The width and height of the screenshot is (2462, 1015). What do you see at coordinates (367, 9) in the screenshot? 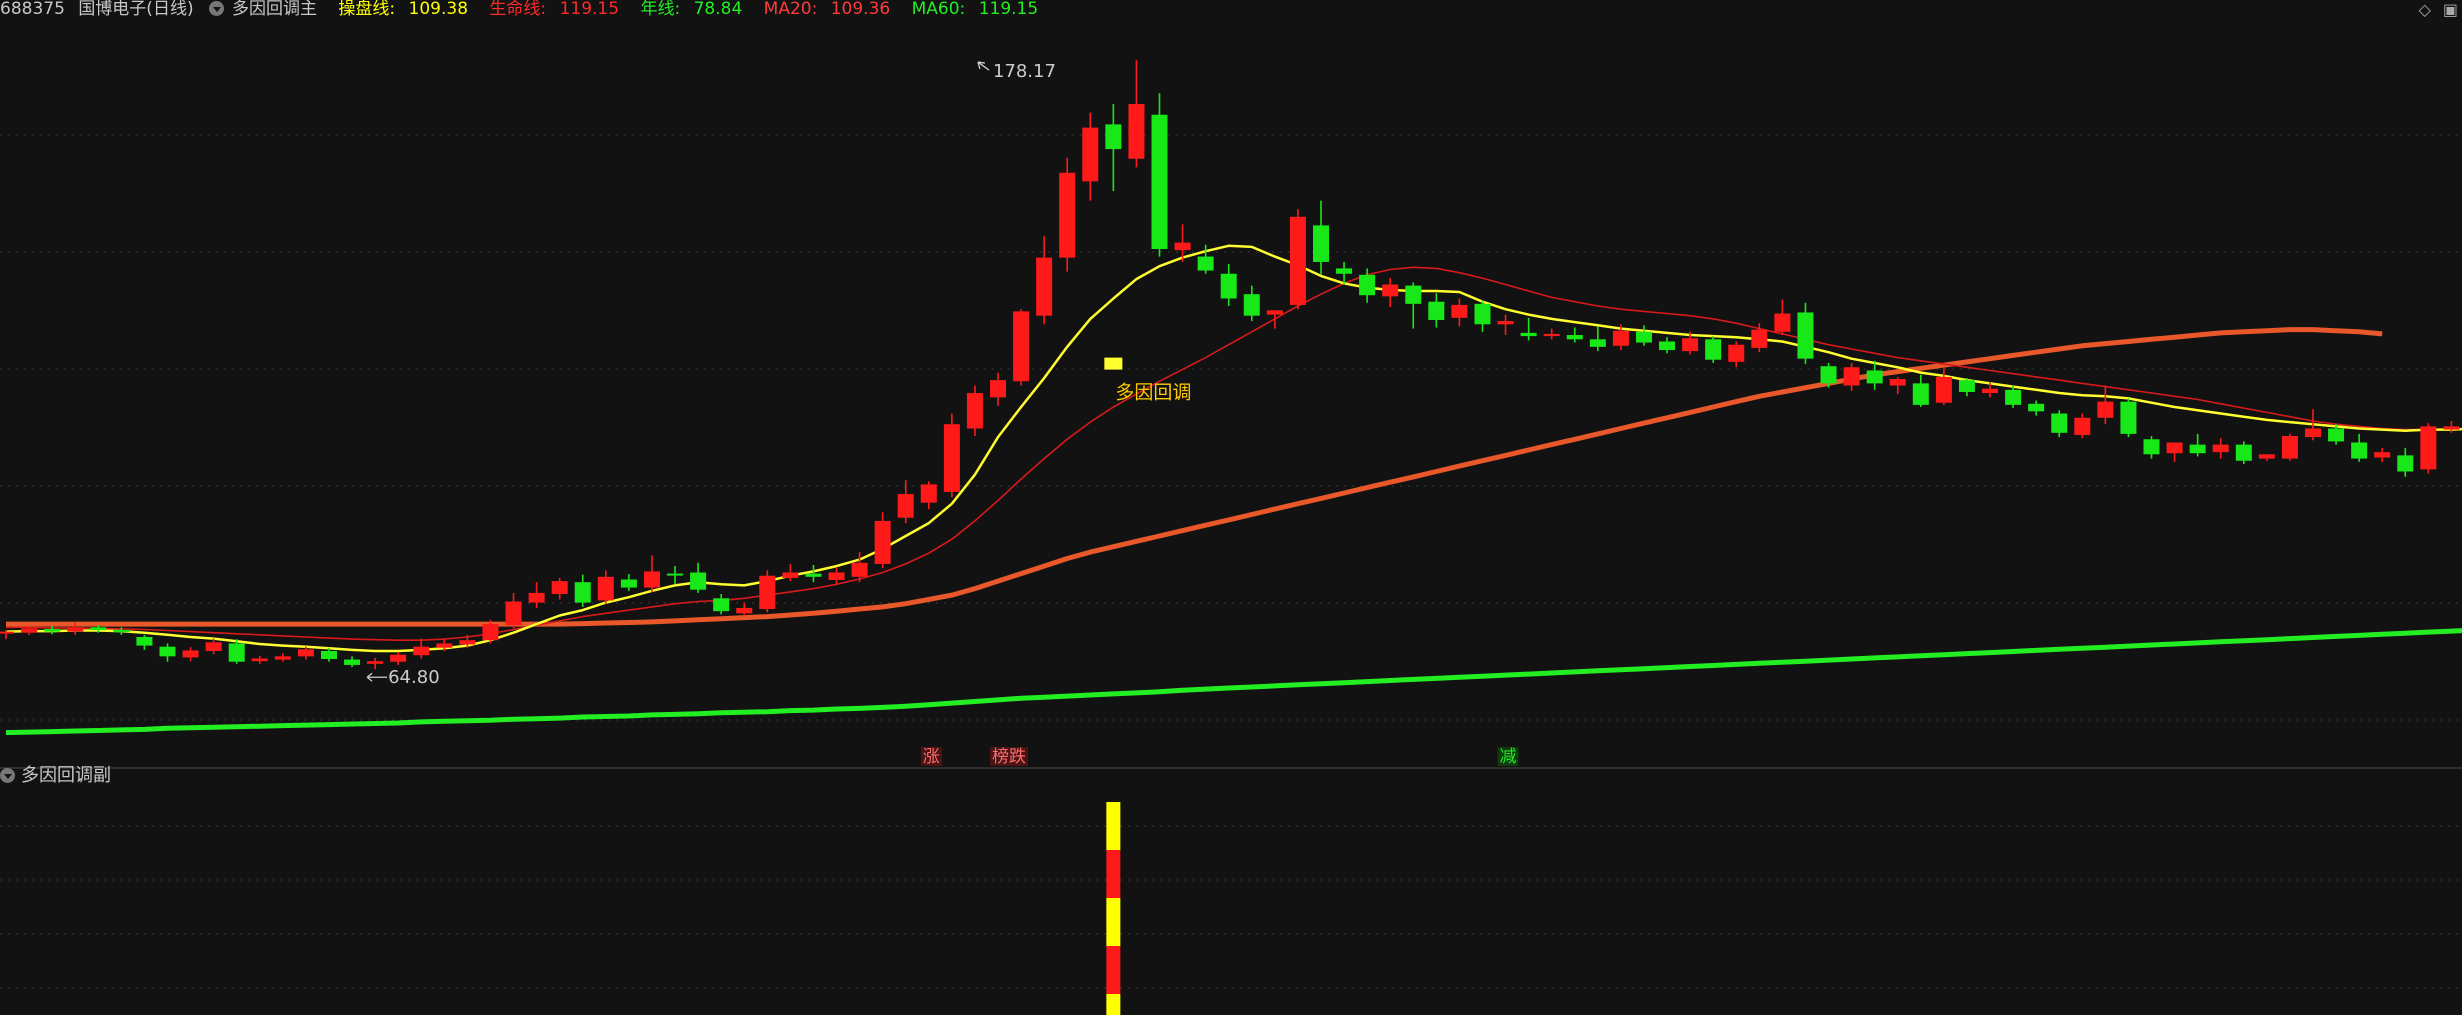
I see `legend-label: 操盘线:` at bounding box center [367, 9].